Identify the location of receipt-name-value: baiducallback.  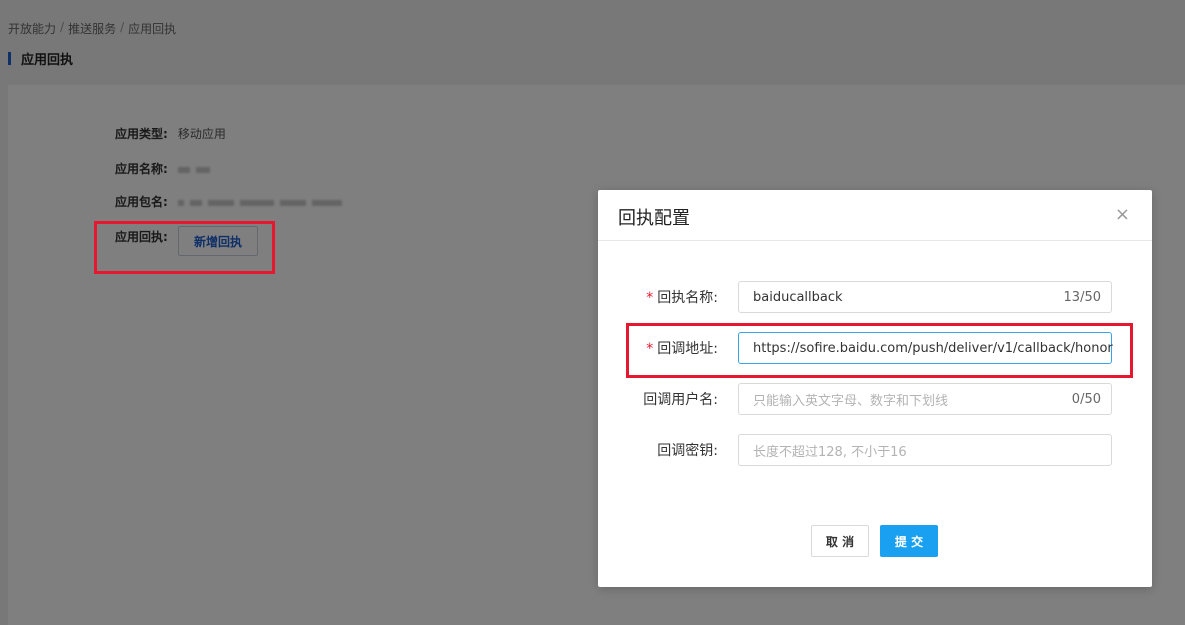
(798, 297).